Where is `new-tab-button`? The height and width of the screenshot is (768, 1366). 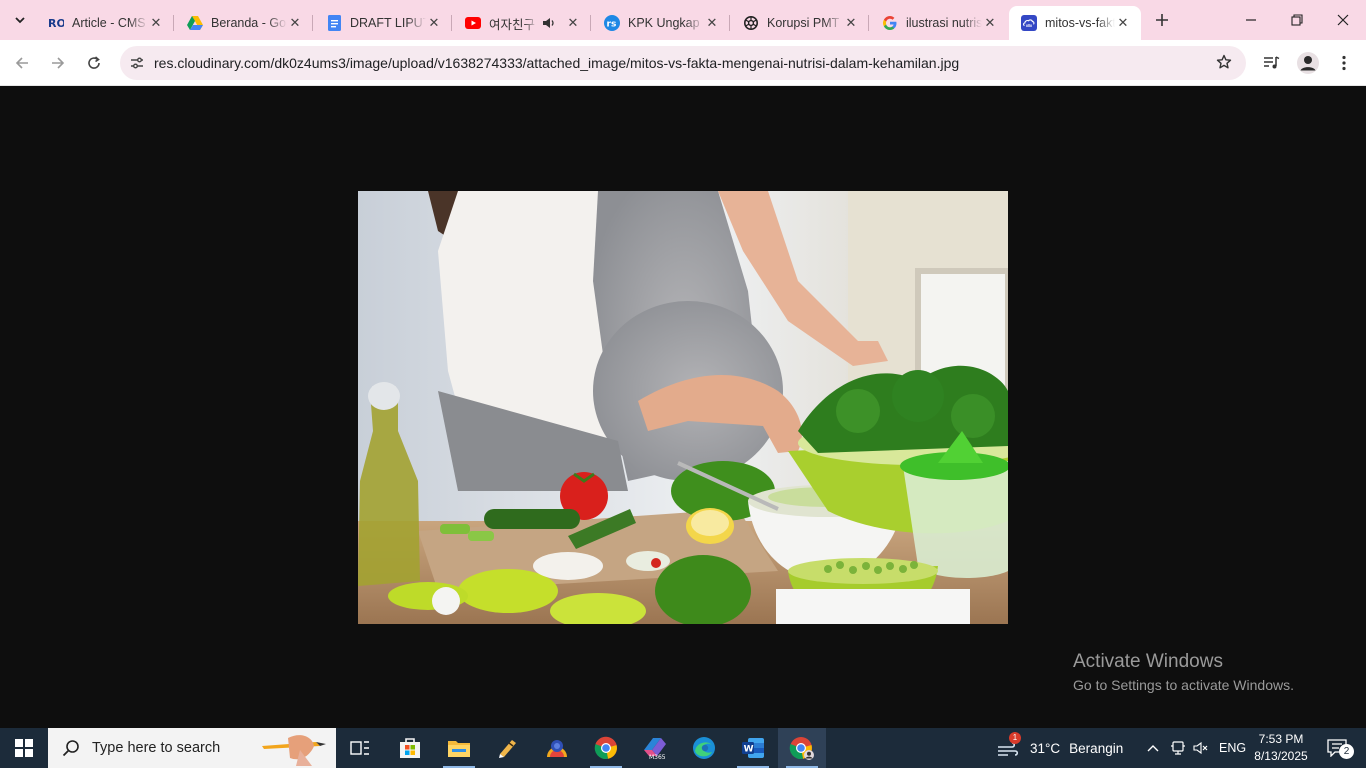
new-tab-button is located at coordinates (1162, 20).